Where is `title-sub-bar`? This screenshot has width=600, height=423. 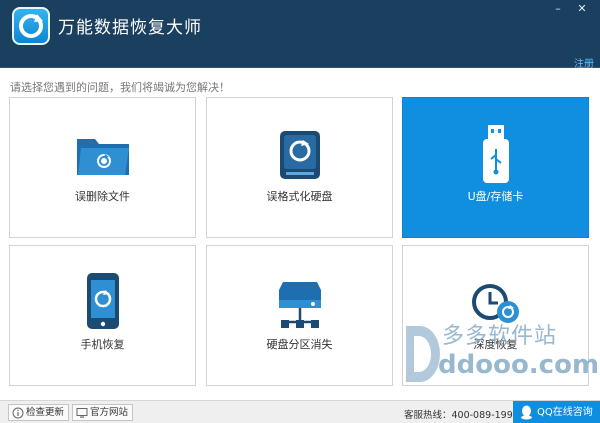 title-sub-bar is located at coordinates (300, 60).